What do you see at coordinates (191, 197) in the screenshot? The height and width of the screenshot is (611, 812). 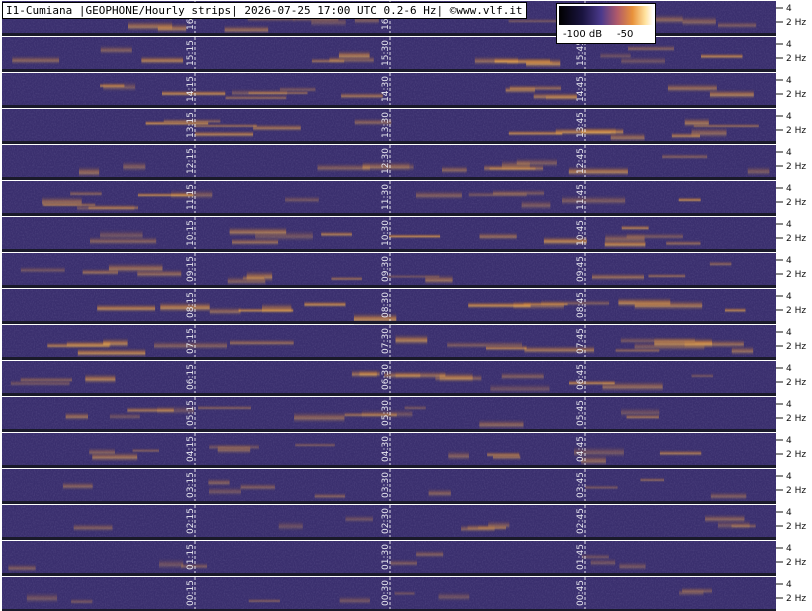 I see `time-label: 11:15` at bounding box center [191, 197].